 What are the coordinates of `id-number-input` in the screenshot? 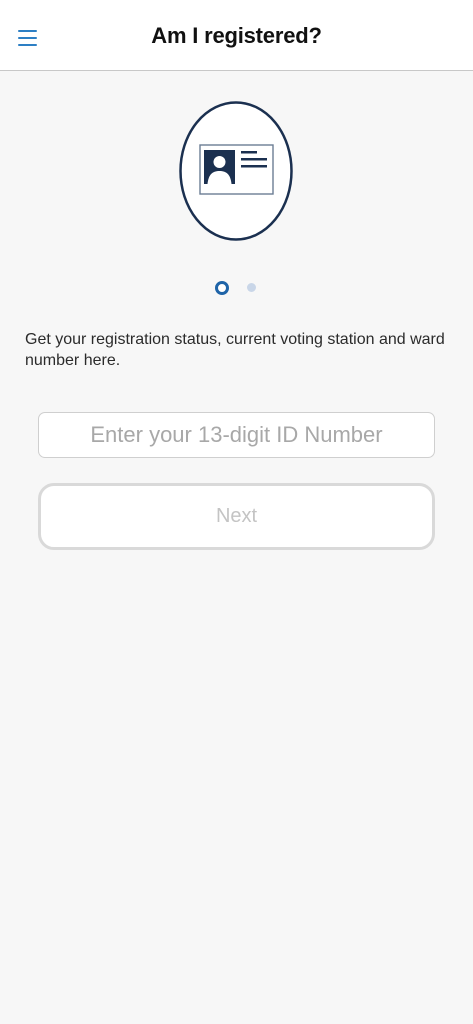 It's located at (236, 435).